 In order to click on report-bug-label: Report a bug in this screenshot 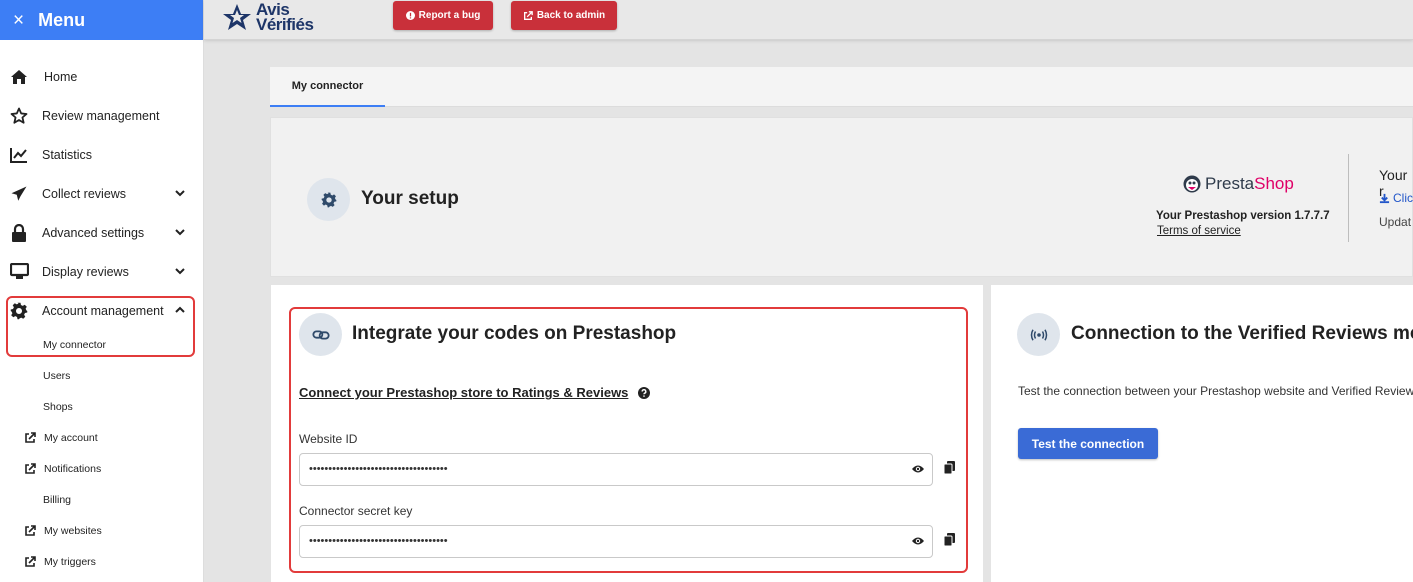, I will do `click(449, 15)`.